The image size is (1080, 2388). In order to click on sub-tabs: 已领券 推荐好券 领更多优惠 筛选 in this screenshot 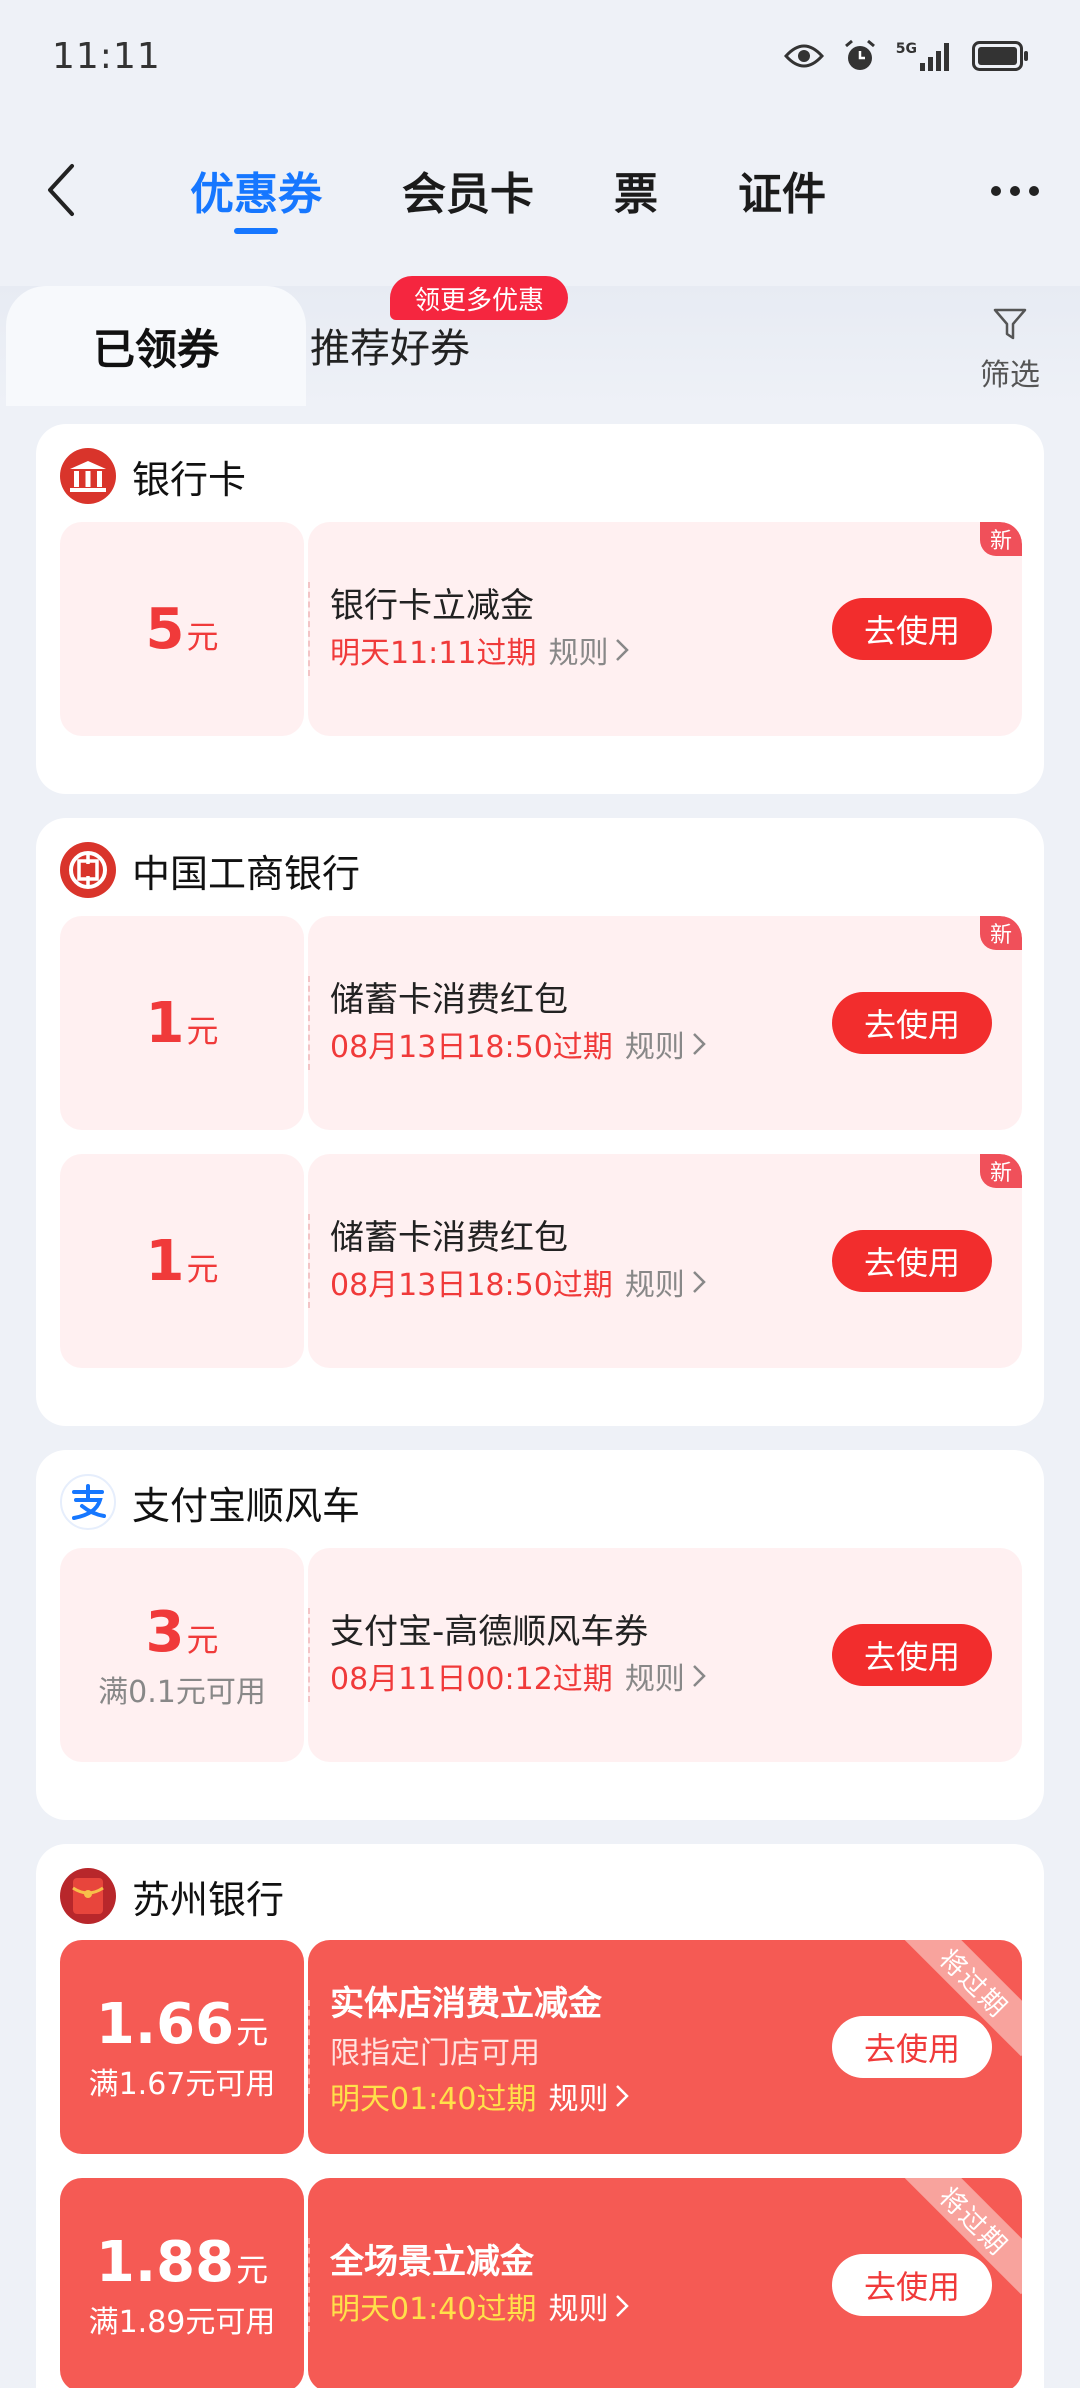, I will do `click(540, 341)`.